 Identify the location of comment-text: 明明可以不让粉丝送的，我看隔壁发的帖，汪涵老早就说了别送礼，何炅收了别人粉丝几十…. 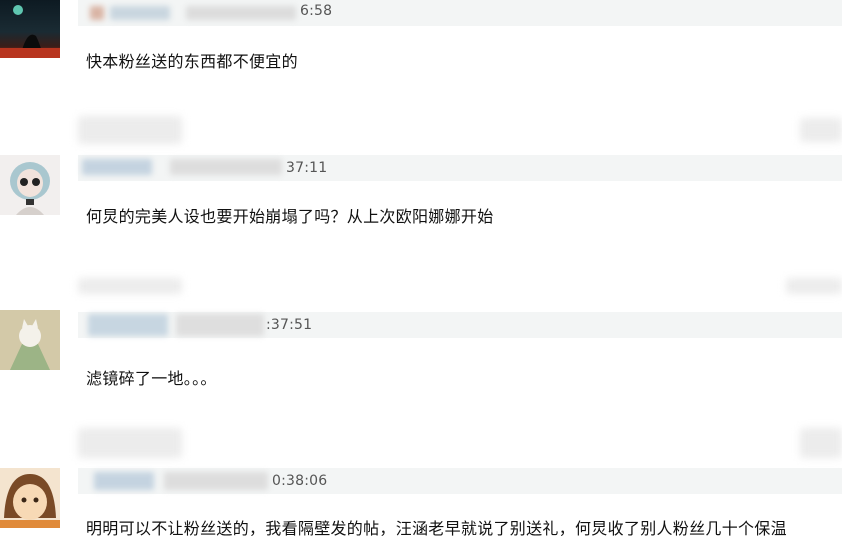
(436, 528).